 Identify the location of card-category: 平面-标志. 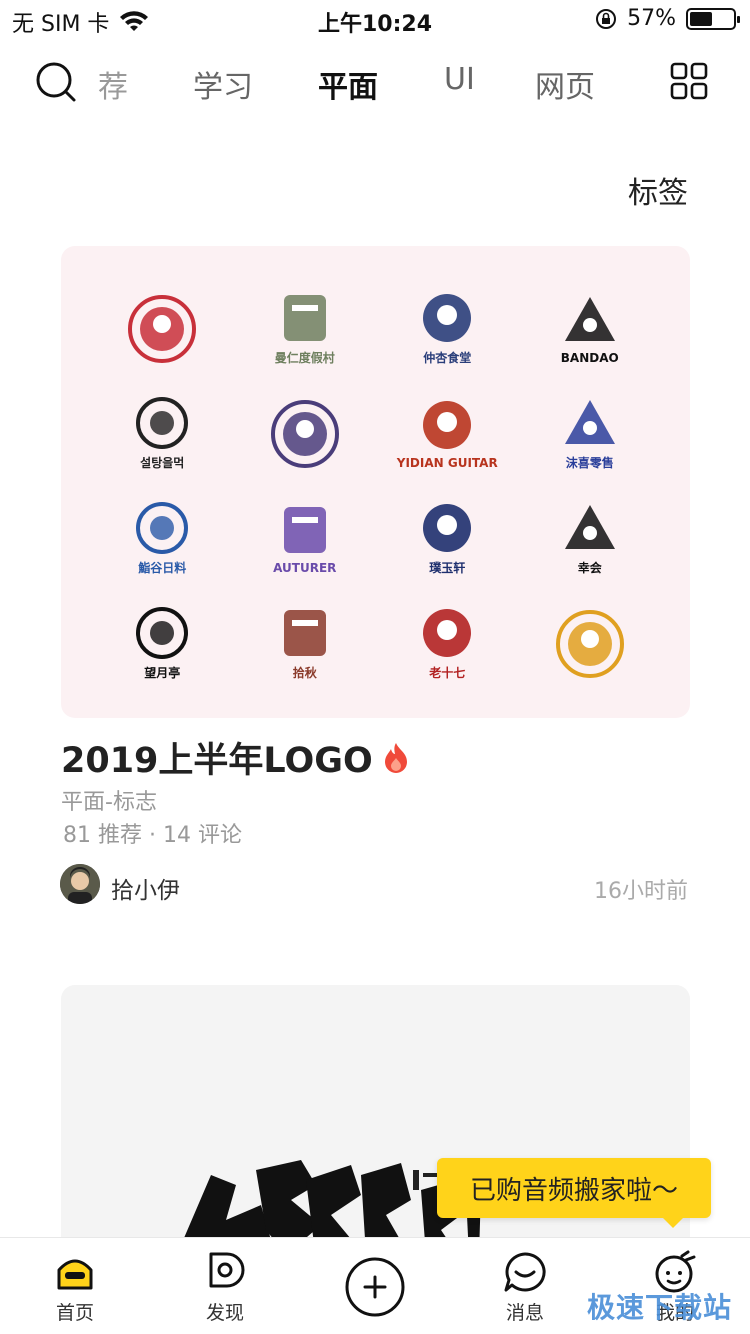
(109, 800).